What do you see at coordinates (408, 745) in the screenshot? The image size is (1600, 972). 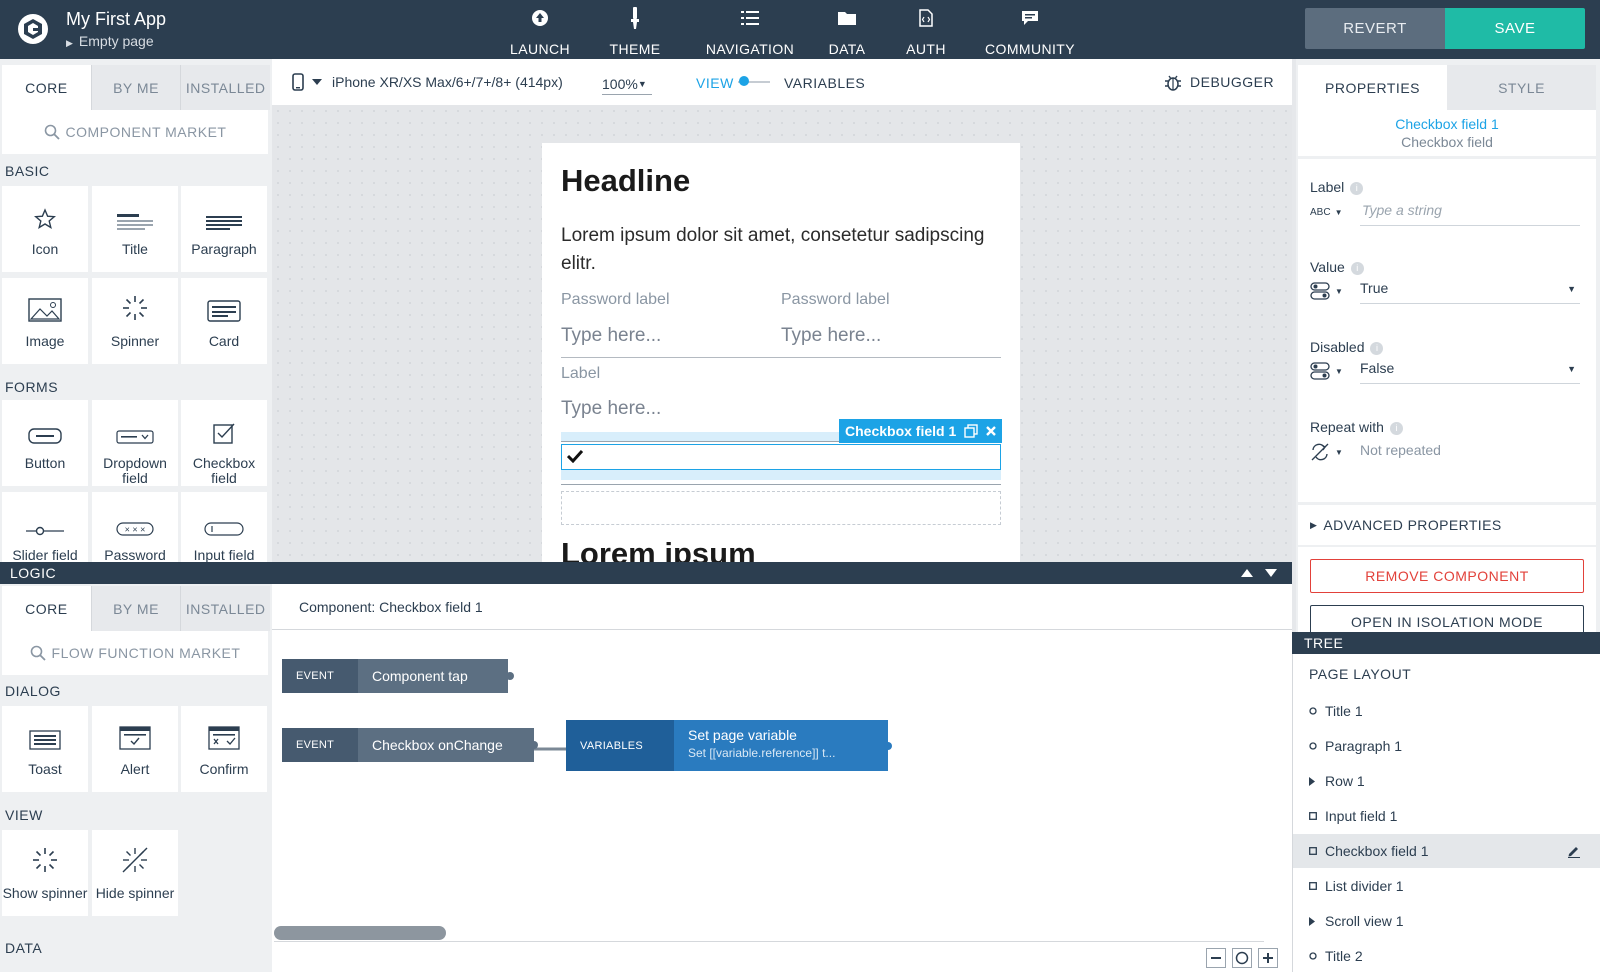 I see `flow-node-event-checkbox-onchange: EVENT Checkbox onChange` at bounding box center [408, 745].